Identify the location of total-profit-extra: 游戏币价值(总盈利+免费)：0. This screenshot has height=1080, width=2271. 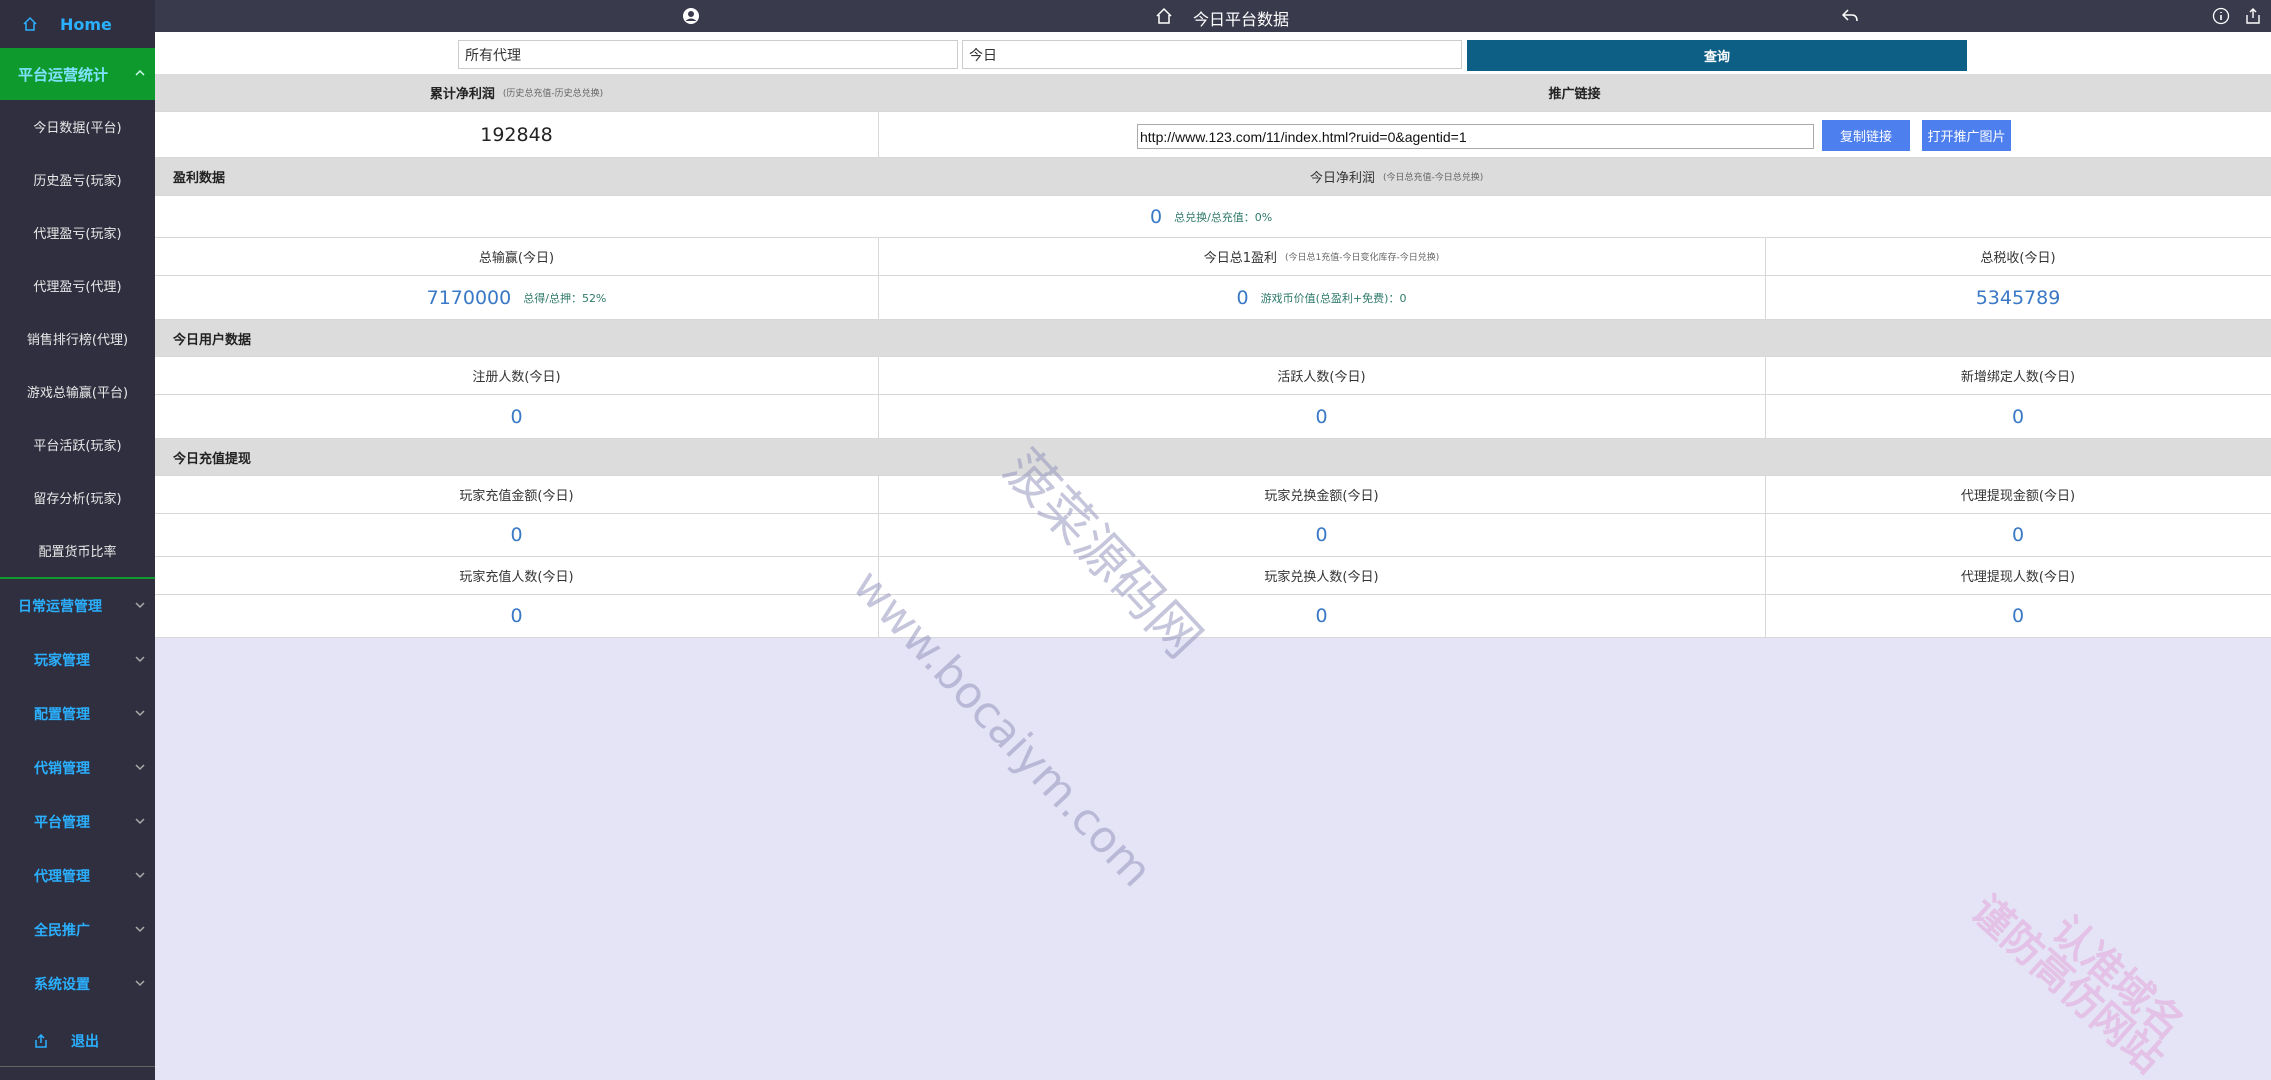
(1333, 298).